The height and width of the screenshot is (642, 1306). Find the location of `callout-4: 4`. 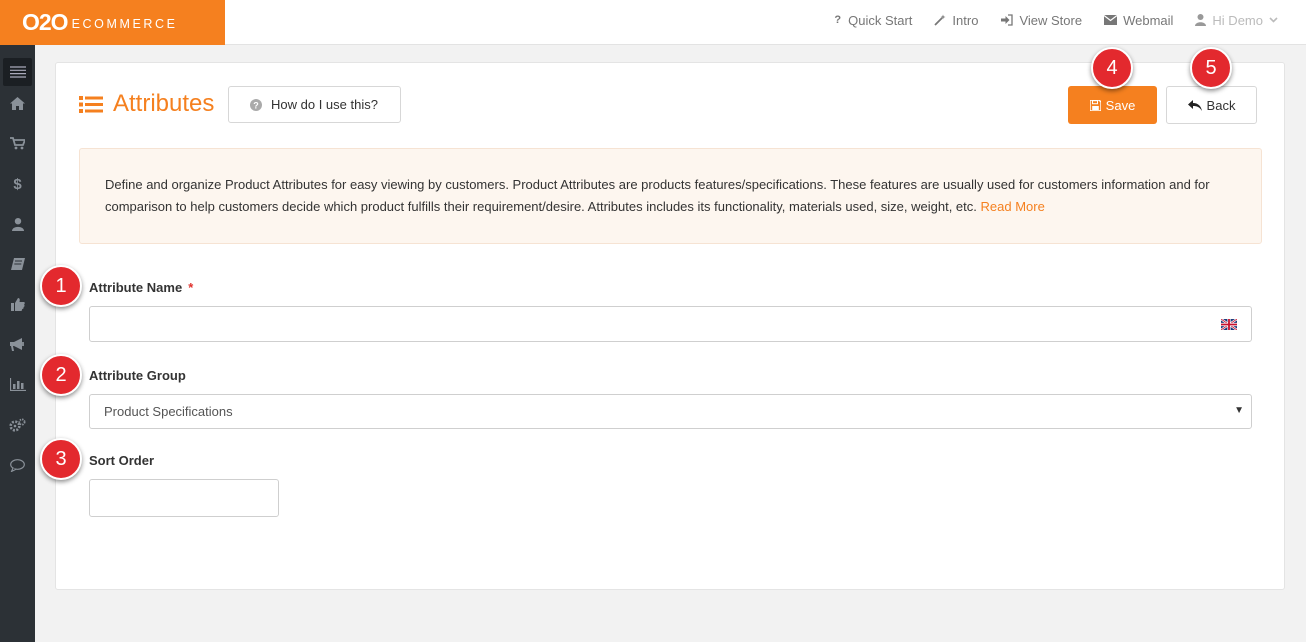

callout-4: 4 is located at coordinates (1112, 68).